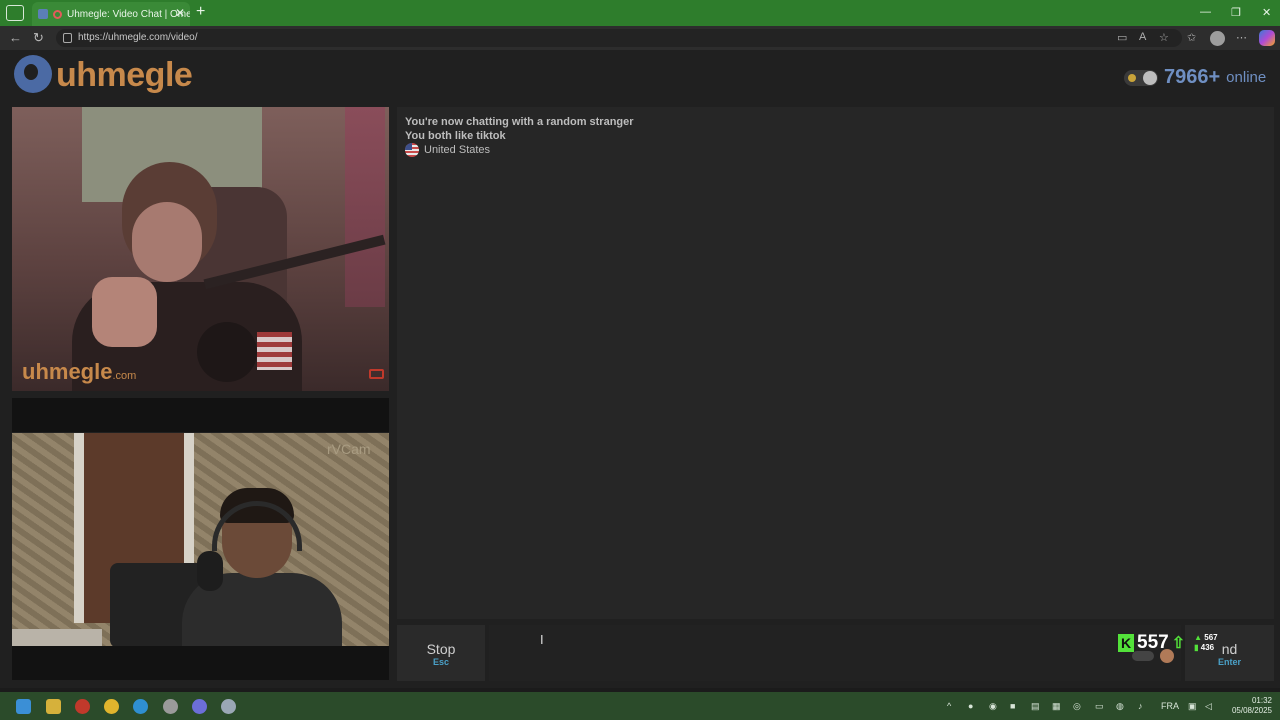  I want to click on up-arrow-icon: ⇧, so click(1178, 643).